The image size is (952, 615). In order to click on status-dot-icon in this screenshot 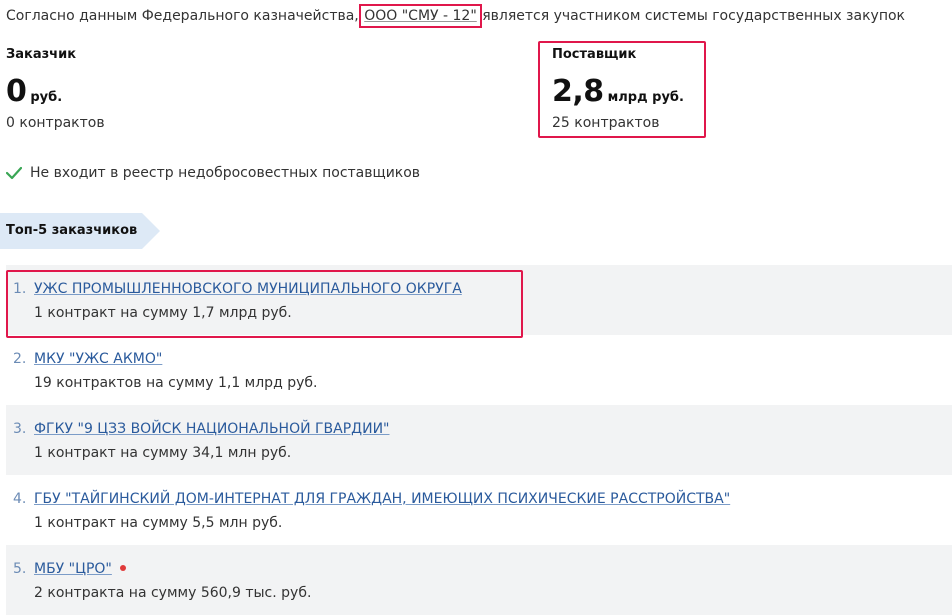, I will do `click(122, 568)`.